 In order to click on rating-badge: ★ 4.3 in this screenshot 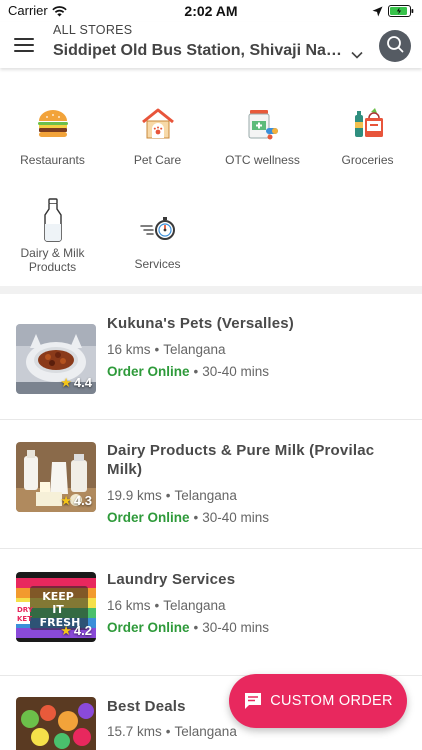, I will do `click(76, 501)`.